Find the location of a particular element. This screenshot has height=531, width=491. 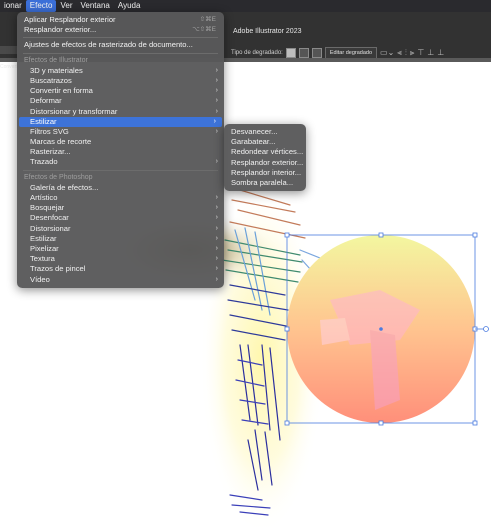

item-label: Textura is located at coordinates (42, 259).